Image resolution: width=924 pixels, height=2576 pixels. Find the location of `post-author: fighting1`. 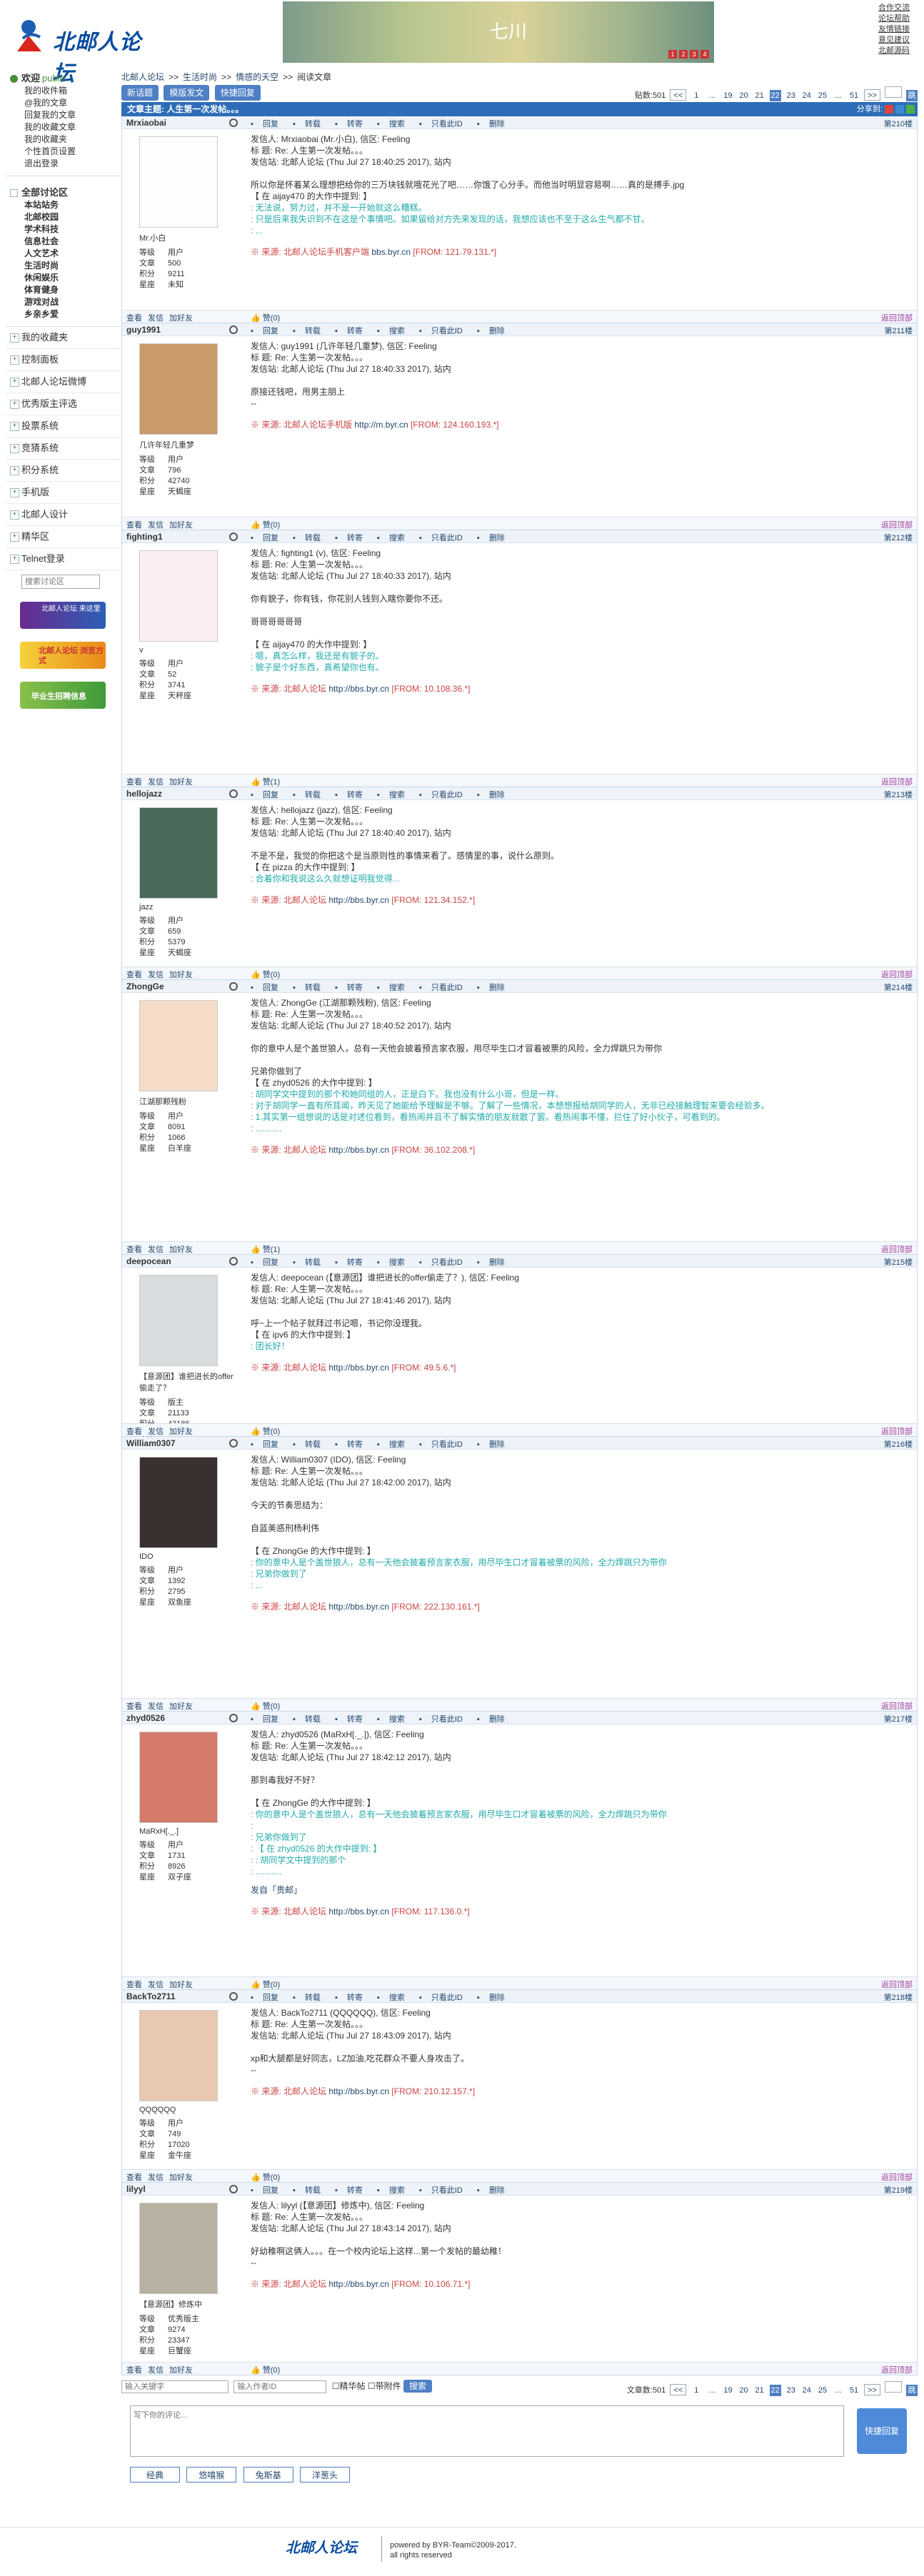

post-author: fighting1 is located at coordinates (144, 537).